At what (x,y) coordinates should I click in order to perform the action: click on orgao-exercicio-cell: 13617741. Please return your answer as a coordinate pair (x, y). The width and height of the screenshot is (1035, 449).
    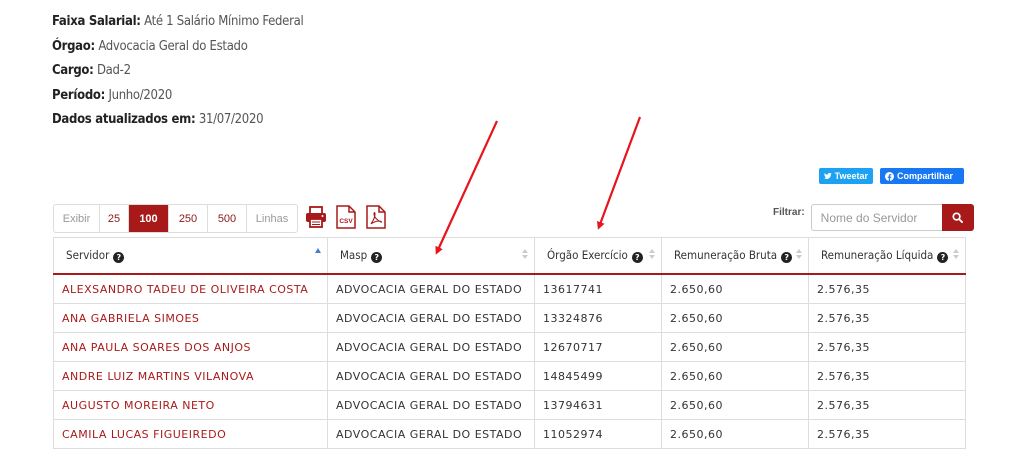
    Looking at the image, I should click on (598, 288).